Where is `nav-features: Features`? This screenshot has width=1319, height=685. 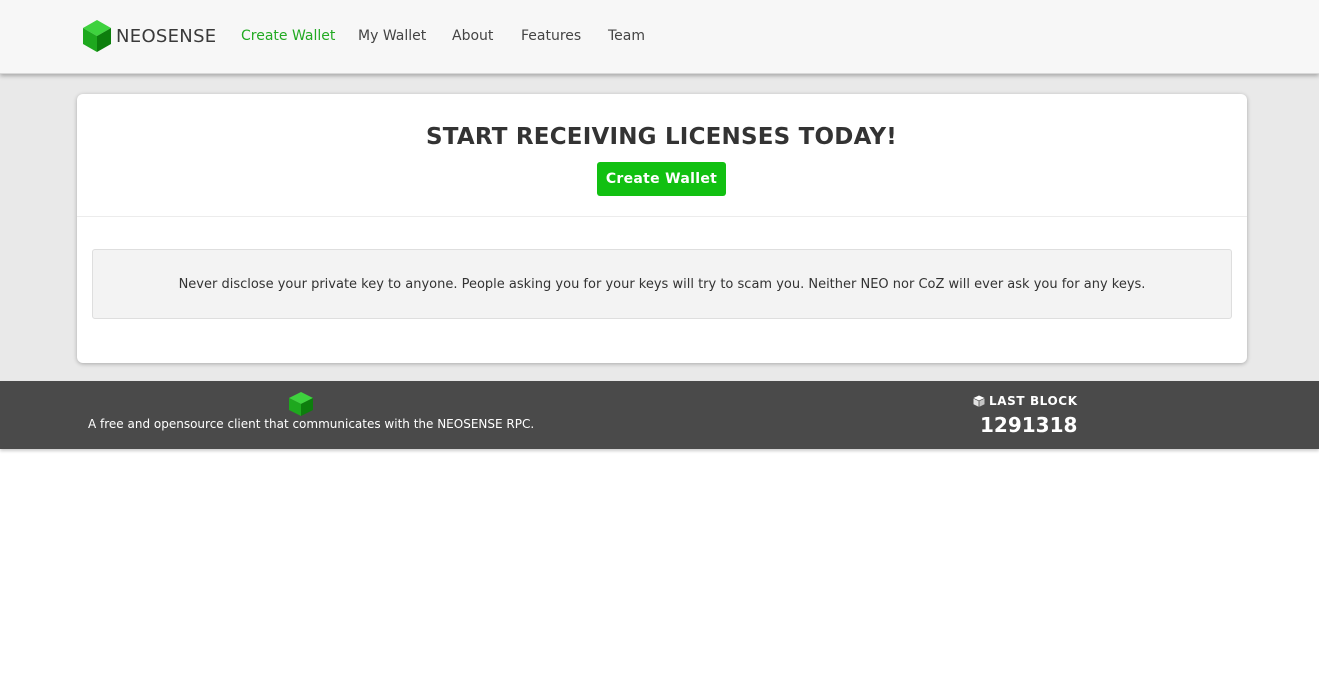
nav-features: Features is located at coordinates (551, 36).